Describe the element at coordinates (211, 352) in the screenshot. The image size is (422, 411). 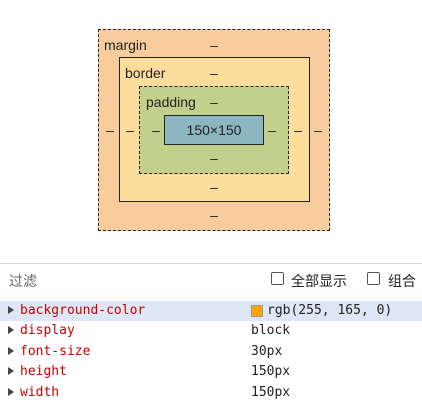
I see `property-row: font-size 30px` at that location.